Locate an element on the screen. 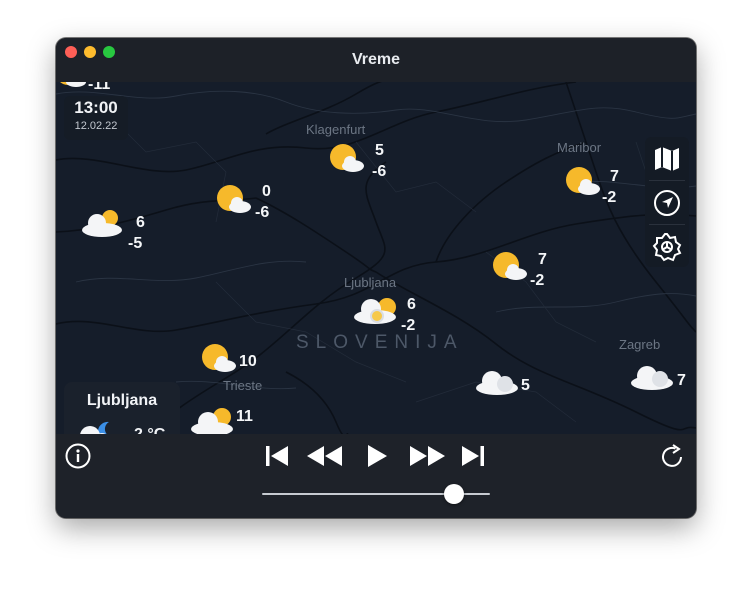 This screenshot has height=592, width=752. play-icon is located at coordinates (377, 456).